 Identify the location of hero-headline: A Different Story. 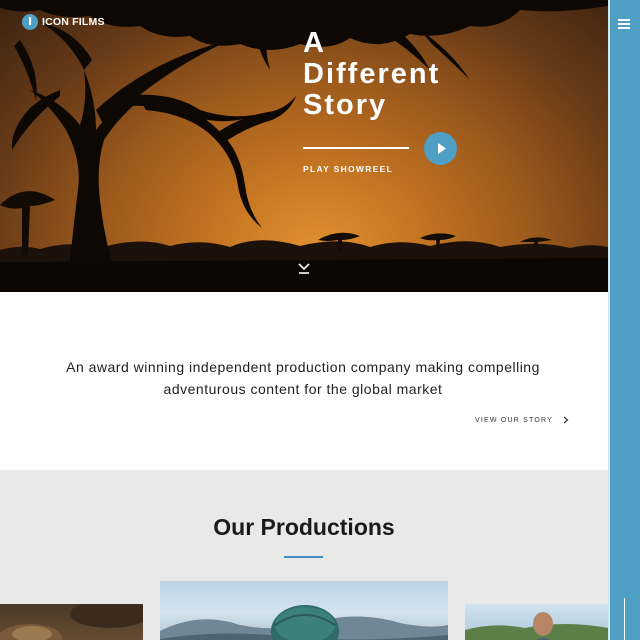
(371, 74).